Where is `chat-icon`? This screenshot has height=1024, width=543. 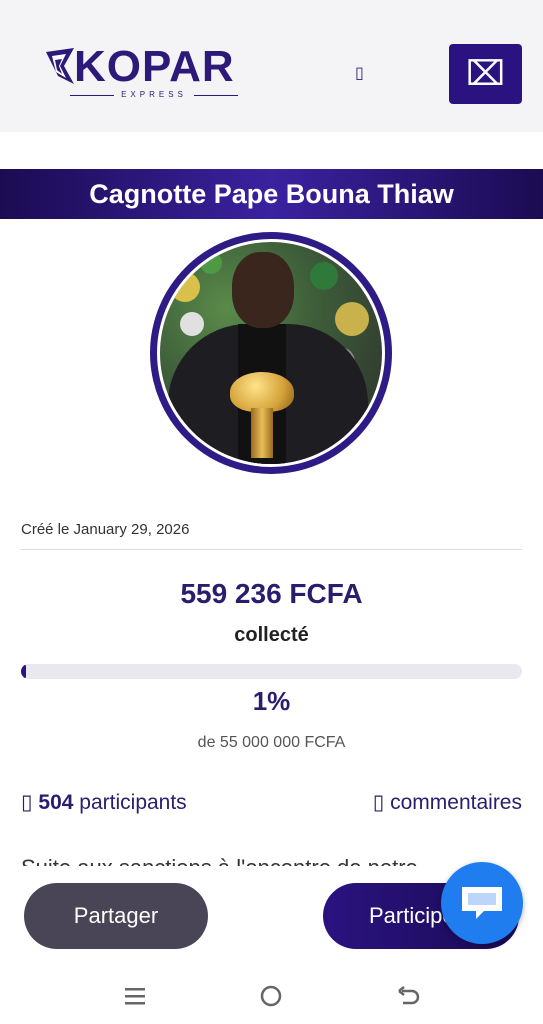
chat-icon is located at coordinates (482, 903).